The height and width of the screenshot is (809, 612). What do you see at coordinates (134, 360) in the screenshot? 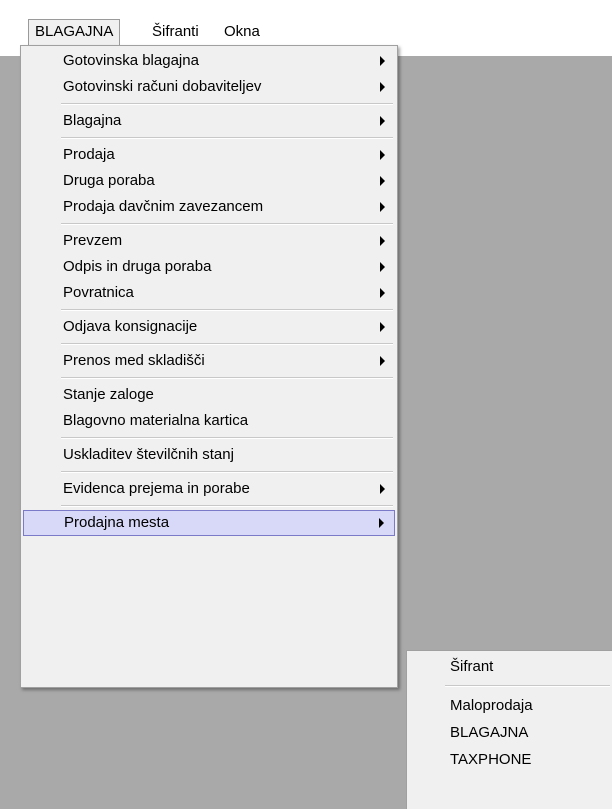
I see `menu-item-label: Prenos med skladišči` at bounding box center [134, 360].